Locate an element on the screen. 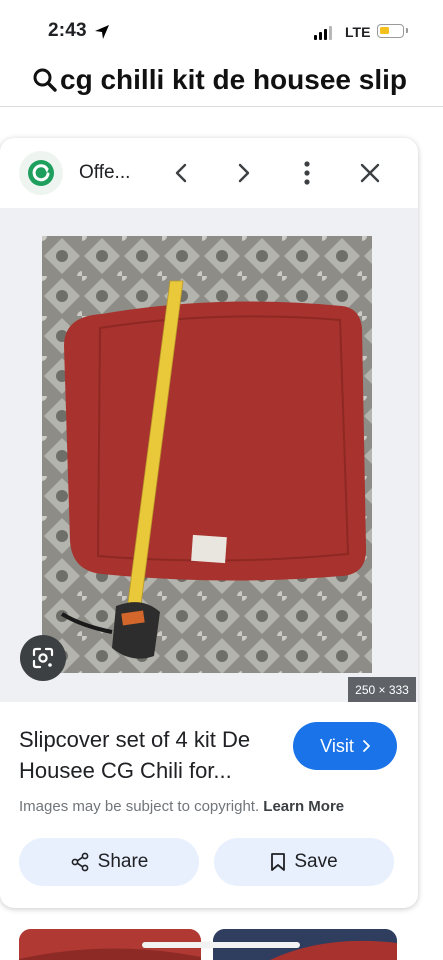 This screenshot has width=443, height=960. chevron-right-small-icon is located at coordinates (366, 746).